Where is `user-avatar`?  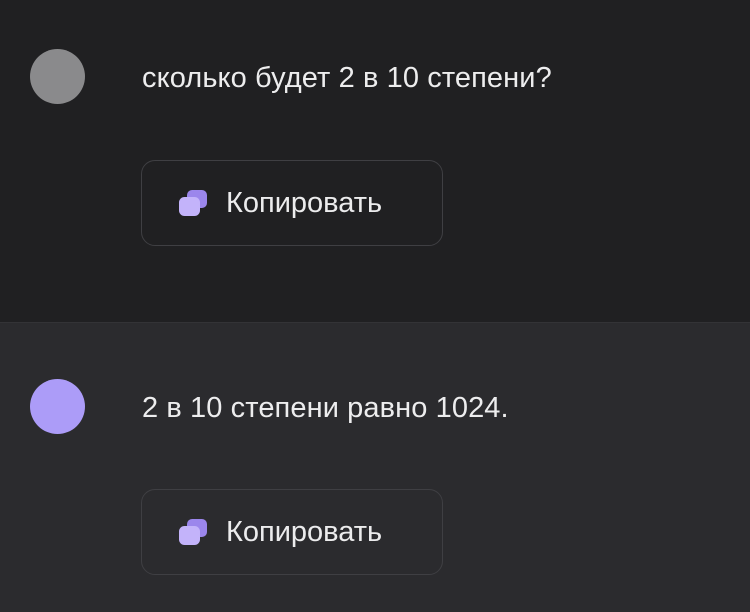
user-avatar is located at coordinates (57, 76).